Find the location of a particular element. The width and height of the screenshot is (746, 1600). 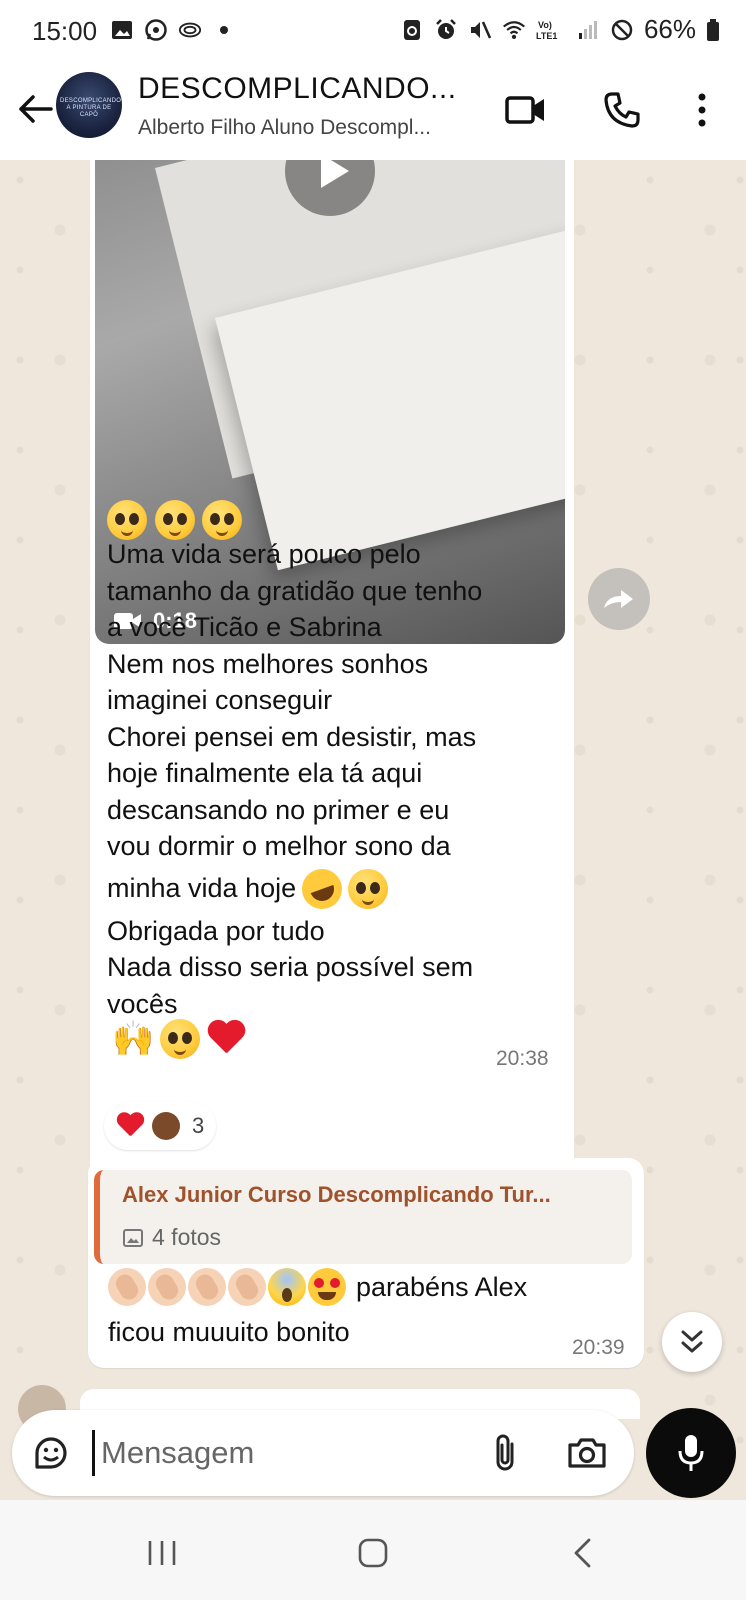

paperclip-icon is located at coordinates (505, 1452).